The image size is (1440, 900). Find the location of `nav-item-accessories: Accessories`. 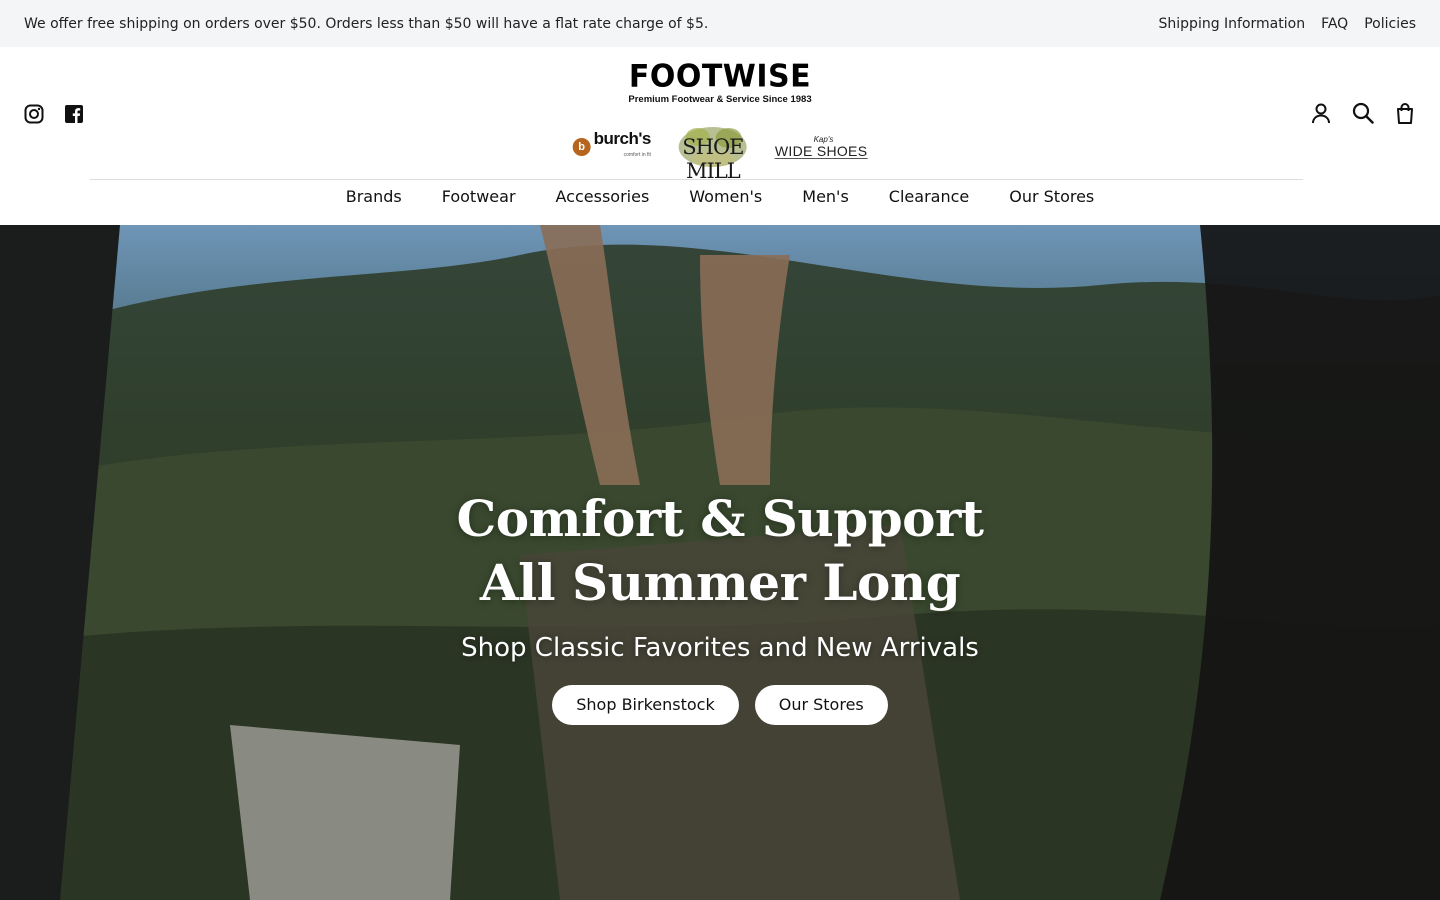

nav-item-accessories: Accessories is located at coordinates (603, 197).